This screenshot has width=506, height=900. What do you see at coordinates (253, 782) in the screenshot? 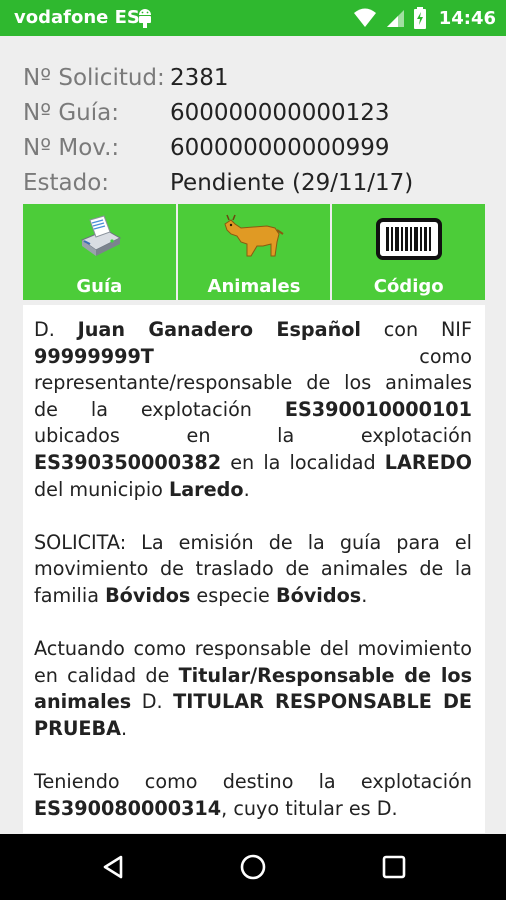
I see `text: Teniendo como destino la explotación` at bounding box center [253, 782].